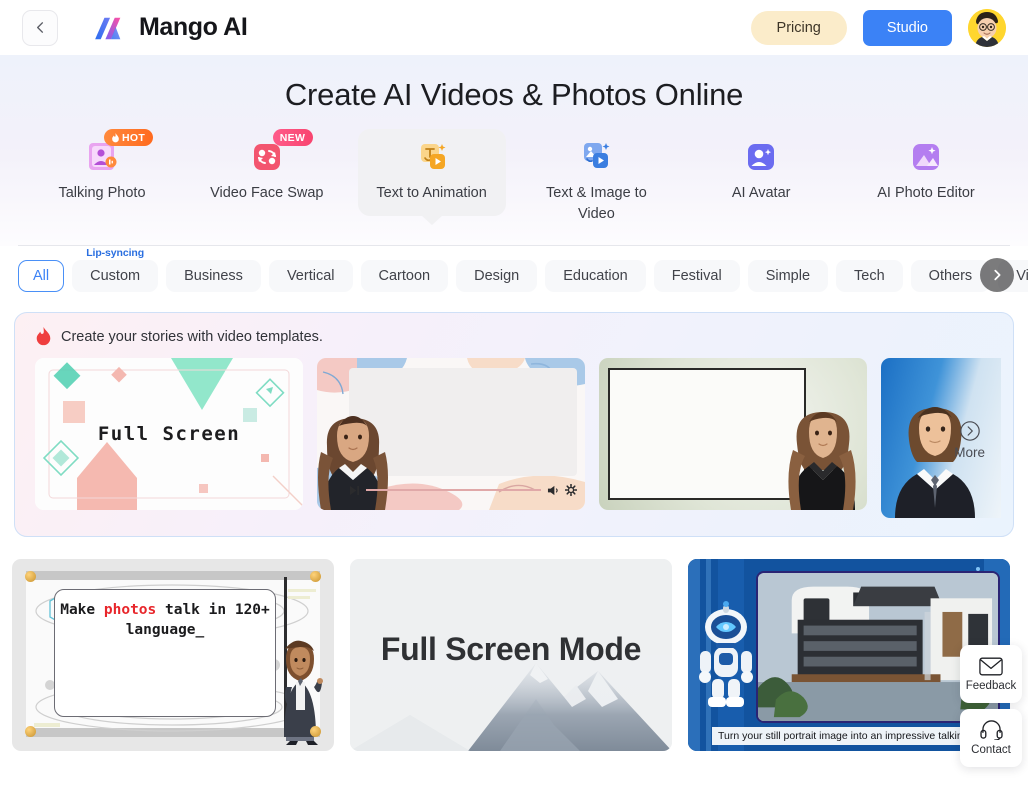  What do you see at coordinates (130, 610) in the screenshot?
I see `text-highlight: photos` at bounding box center [130, 610].